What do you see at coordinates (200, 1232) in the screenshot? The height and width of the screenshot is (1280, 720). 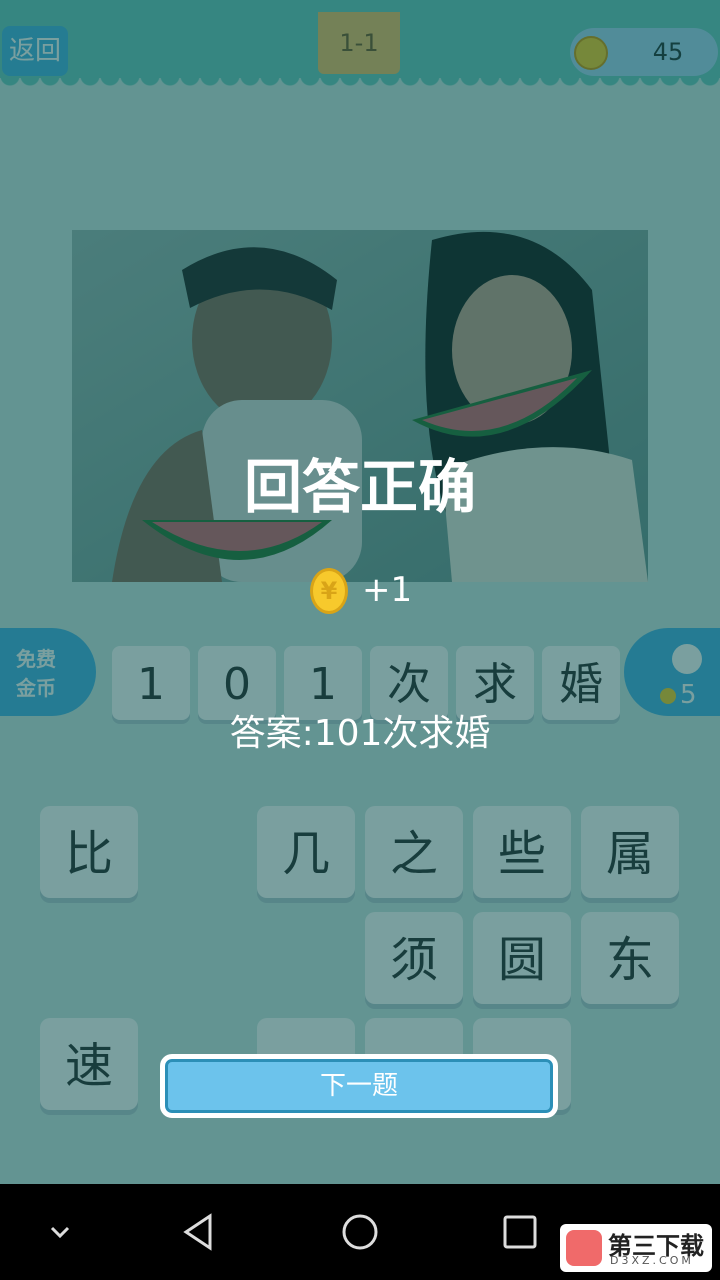 I see `back-triangle-icon` at bounding box center [200, 1232].